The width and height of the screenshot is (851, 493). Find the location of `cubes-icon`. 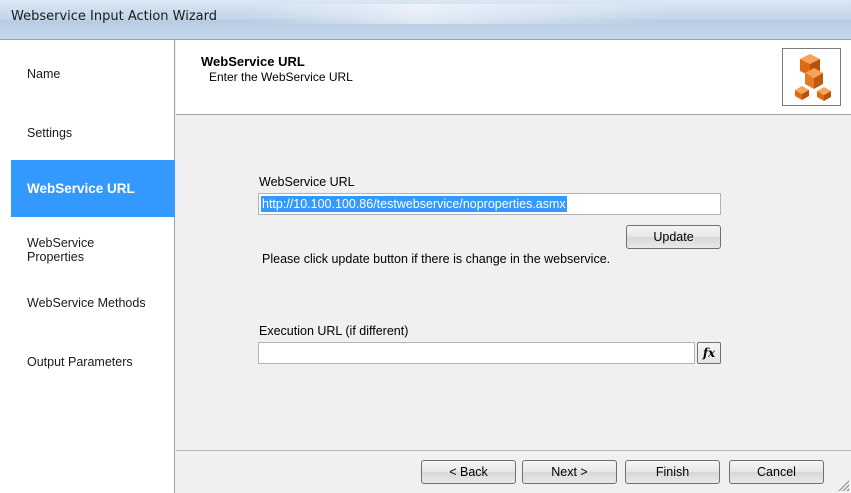

cubes-icon is located at coordinates (813, 77).